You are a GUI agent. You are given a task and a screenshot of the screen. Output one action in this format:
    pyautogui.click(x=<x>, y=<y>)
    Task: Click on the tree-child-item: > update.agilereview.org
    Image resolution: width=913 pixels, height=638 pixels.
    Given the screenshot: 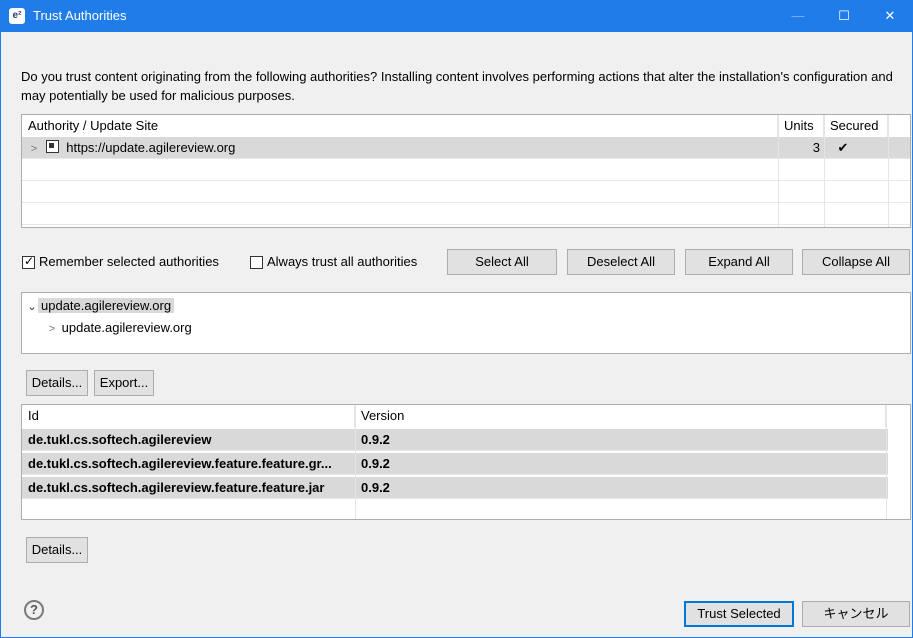 What is the action you would take?
    pyautogui.click(x=119, y=328)
    